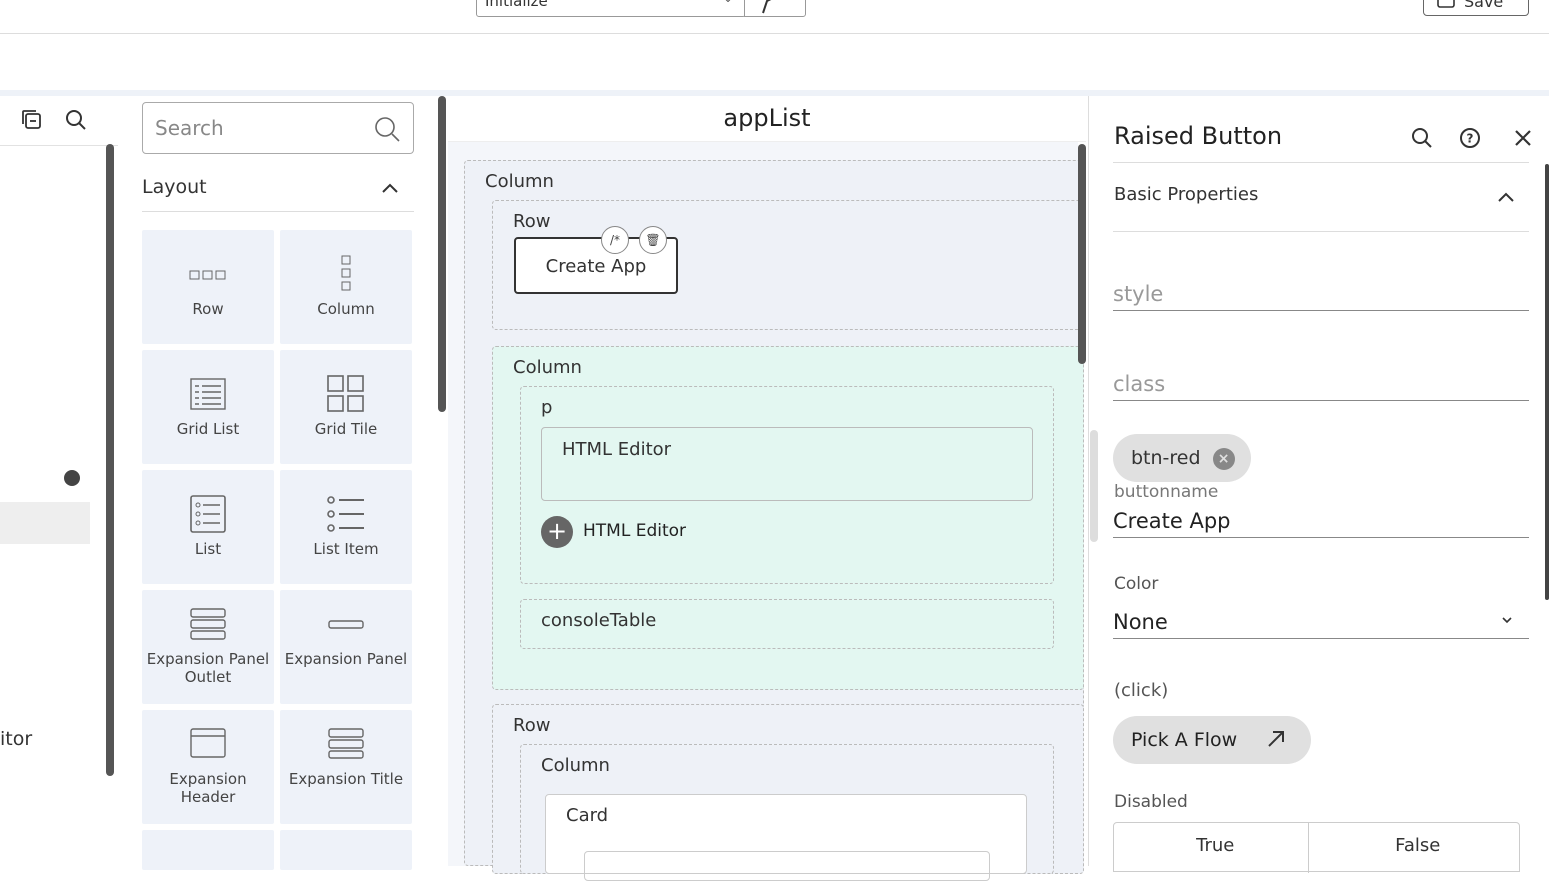  Describe the element at coordinates (208, 287) in the screenshot. I see `tile-row: Row` at that location.